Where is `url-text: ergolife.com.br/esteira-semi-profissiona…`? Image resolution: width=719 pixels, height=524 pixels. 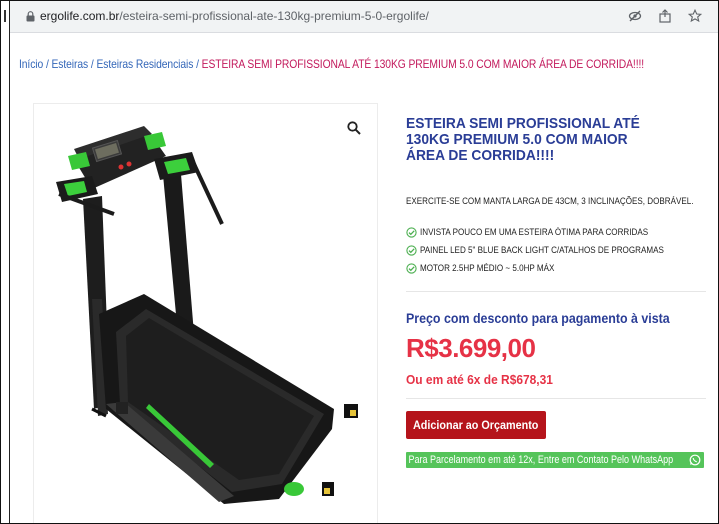
url-text: ergolife.com.br/esteira-semi-profissiona… is located at coordinates (234, 16).